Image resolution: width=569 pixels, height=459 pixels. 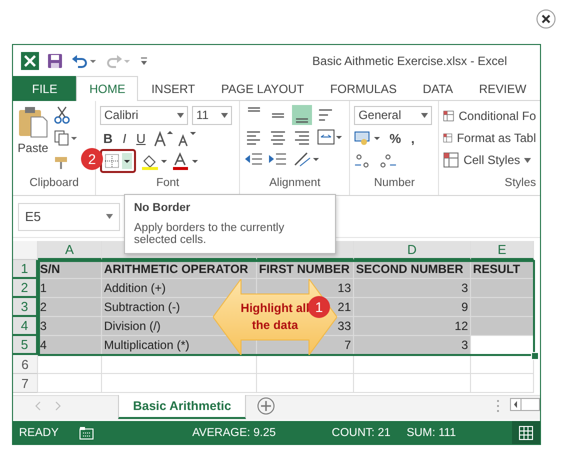 I want to click on italic-button: I, so click(x=125, y=138).